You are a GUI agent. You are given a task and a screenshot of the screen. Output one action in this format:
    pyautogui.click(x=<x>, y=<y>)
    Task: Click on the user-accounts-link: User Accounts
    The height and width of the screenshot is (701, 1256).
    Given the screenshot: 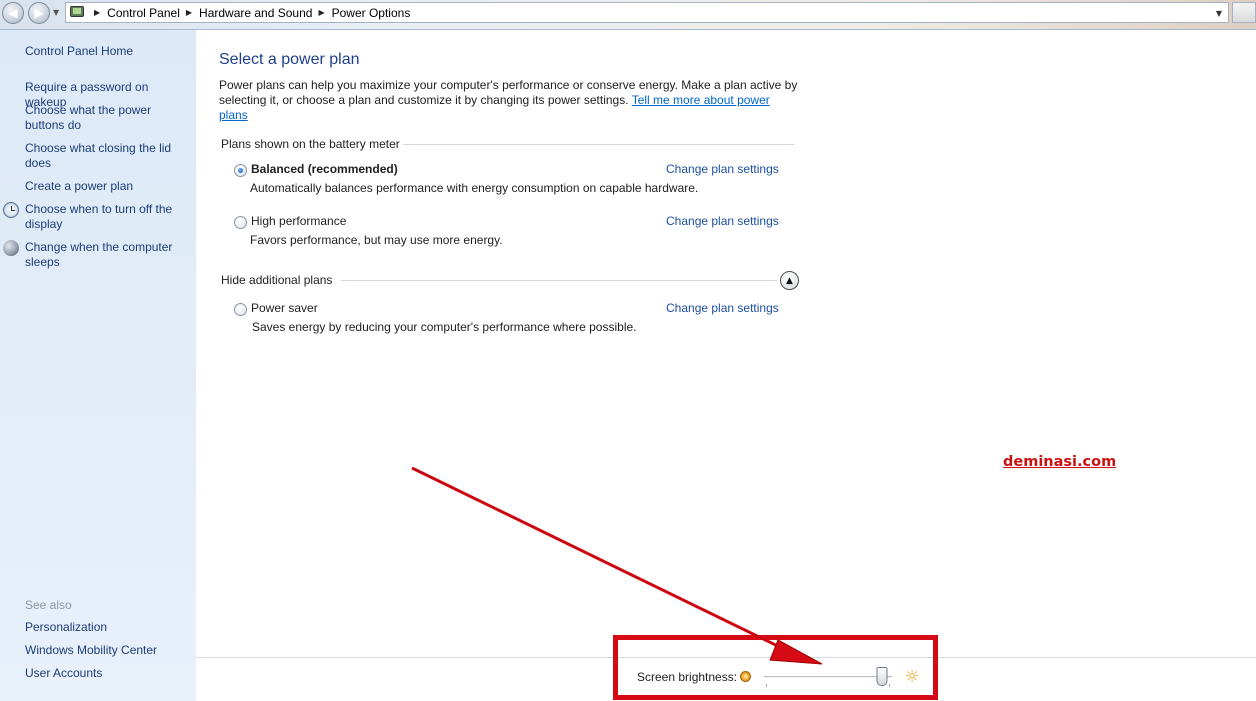 What is the action you would take?
    pyautogui.click(x=109, y=673)
    